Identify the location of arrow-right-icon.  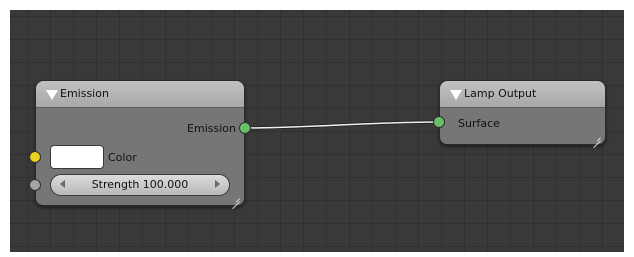
(217, 184).